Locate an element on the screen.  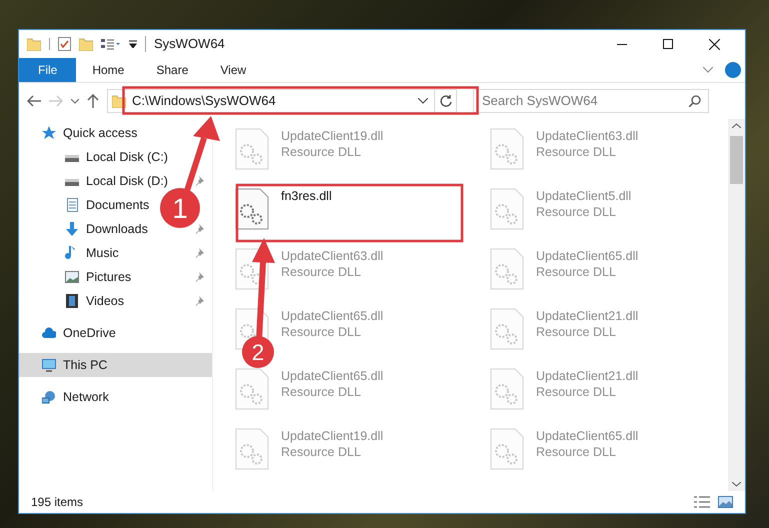
sidebar-item: This PC is located at coordinates (115, 365).